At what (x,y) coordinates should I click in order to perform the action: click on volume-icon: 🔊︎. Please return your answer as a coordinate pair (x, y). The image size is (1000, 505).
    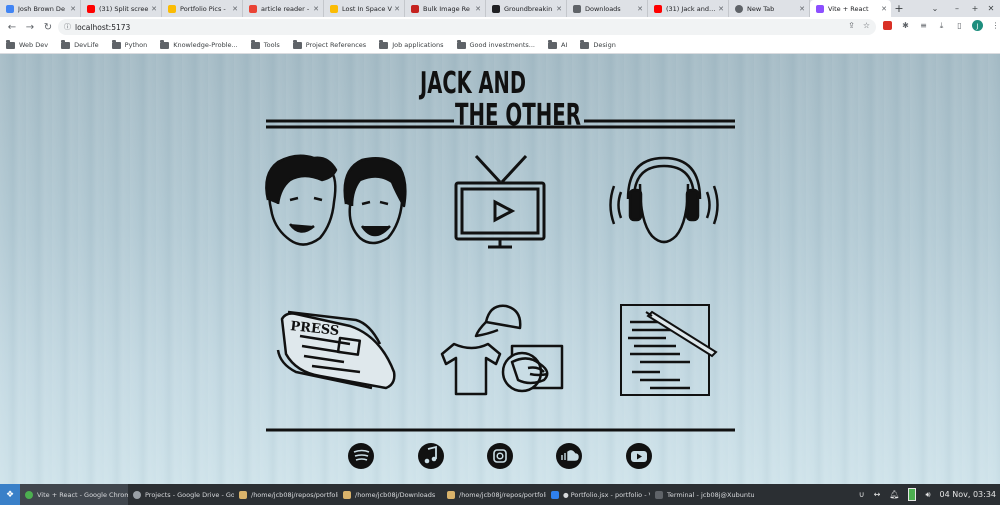
    Looking at the image, I should click on (927, 495).